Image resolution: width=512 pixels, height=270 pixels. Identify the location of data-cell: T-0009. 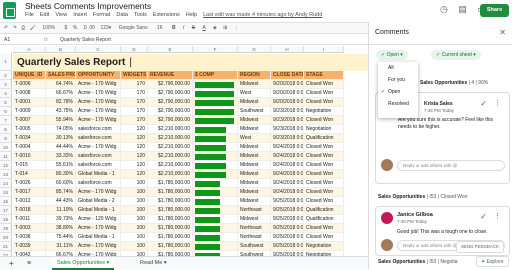
(29, 111).